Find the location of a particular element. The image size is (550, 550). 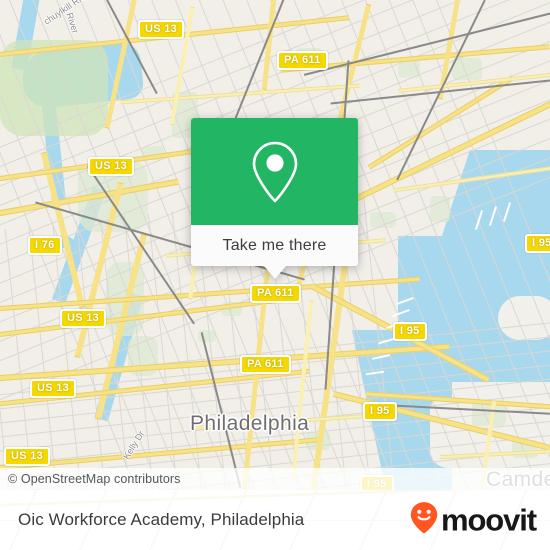

moovit-brand: moovit is located at coordinates (473, 520).